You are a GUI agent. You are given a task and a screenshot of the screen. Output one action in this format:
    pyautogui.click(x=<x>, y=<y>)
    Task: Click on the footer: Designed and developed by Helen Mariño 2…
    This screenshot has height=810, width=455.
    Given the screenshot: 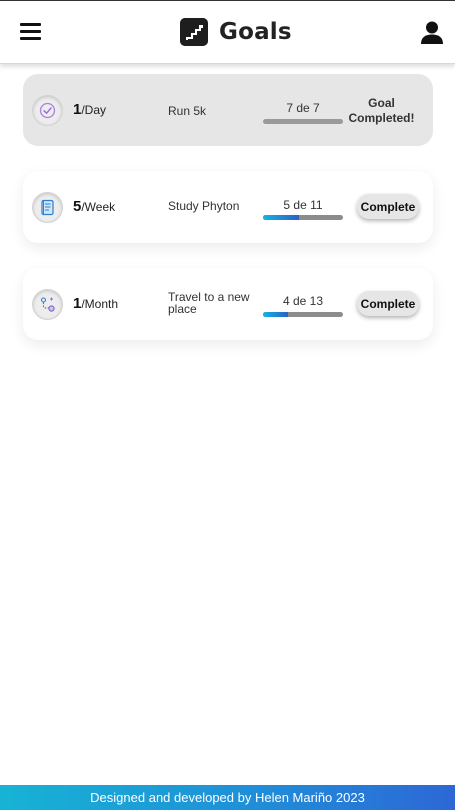 What is the action you would take?
    pyautogui.click(x=227, y=797)
    